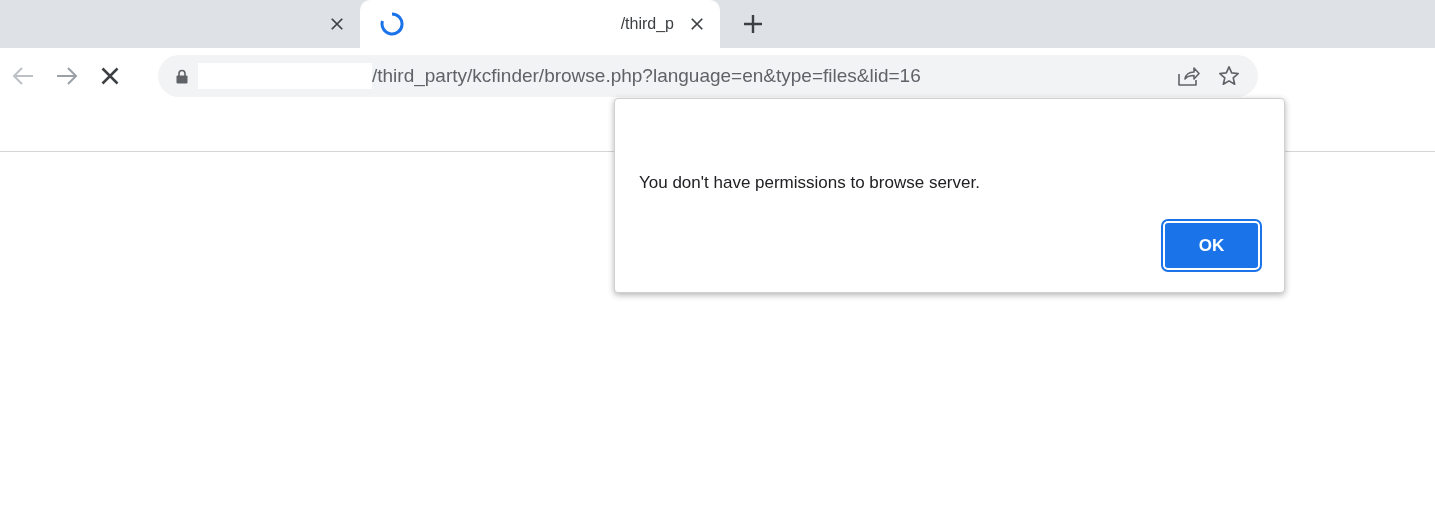  Describe the element at coordinates (23, 76) in the screenshot. I see `back-arrow-icon` at that location.